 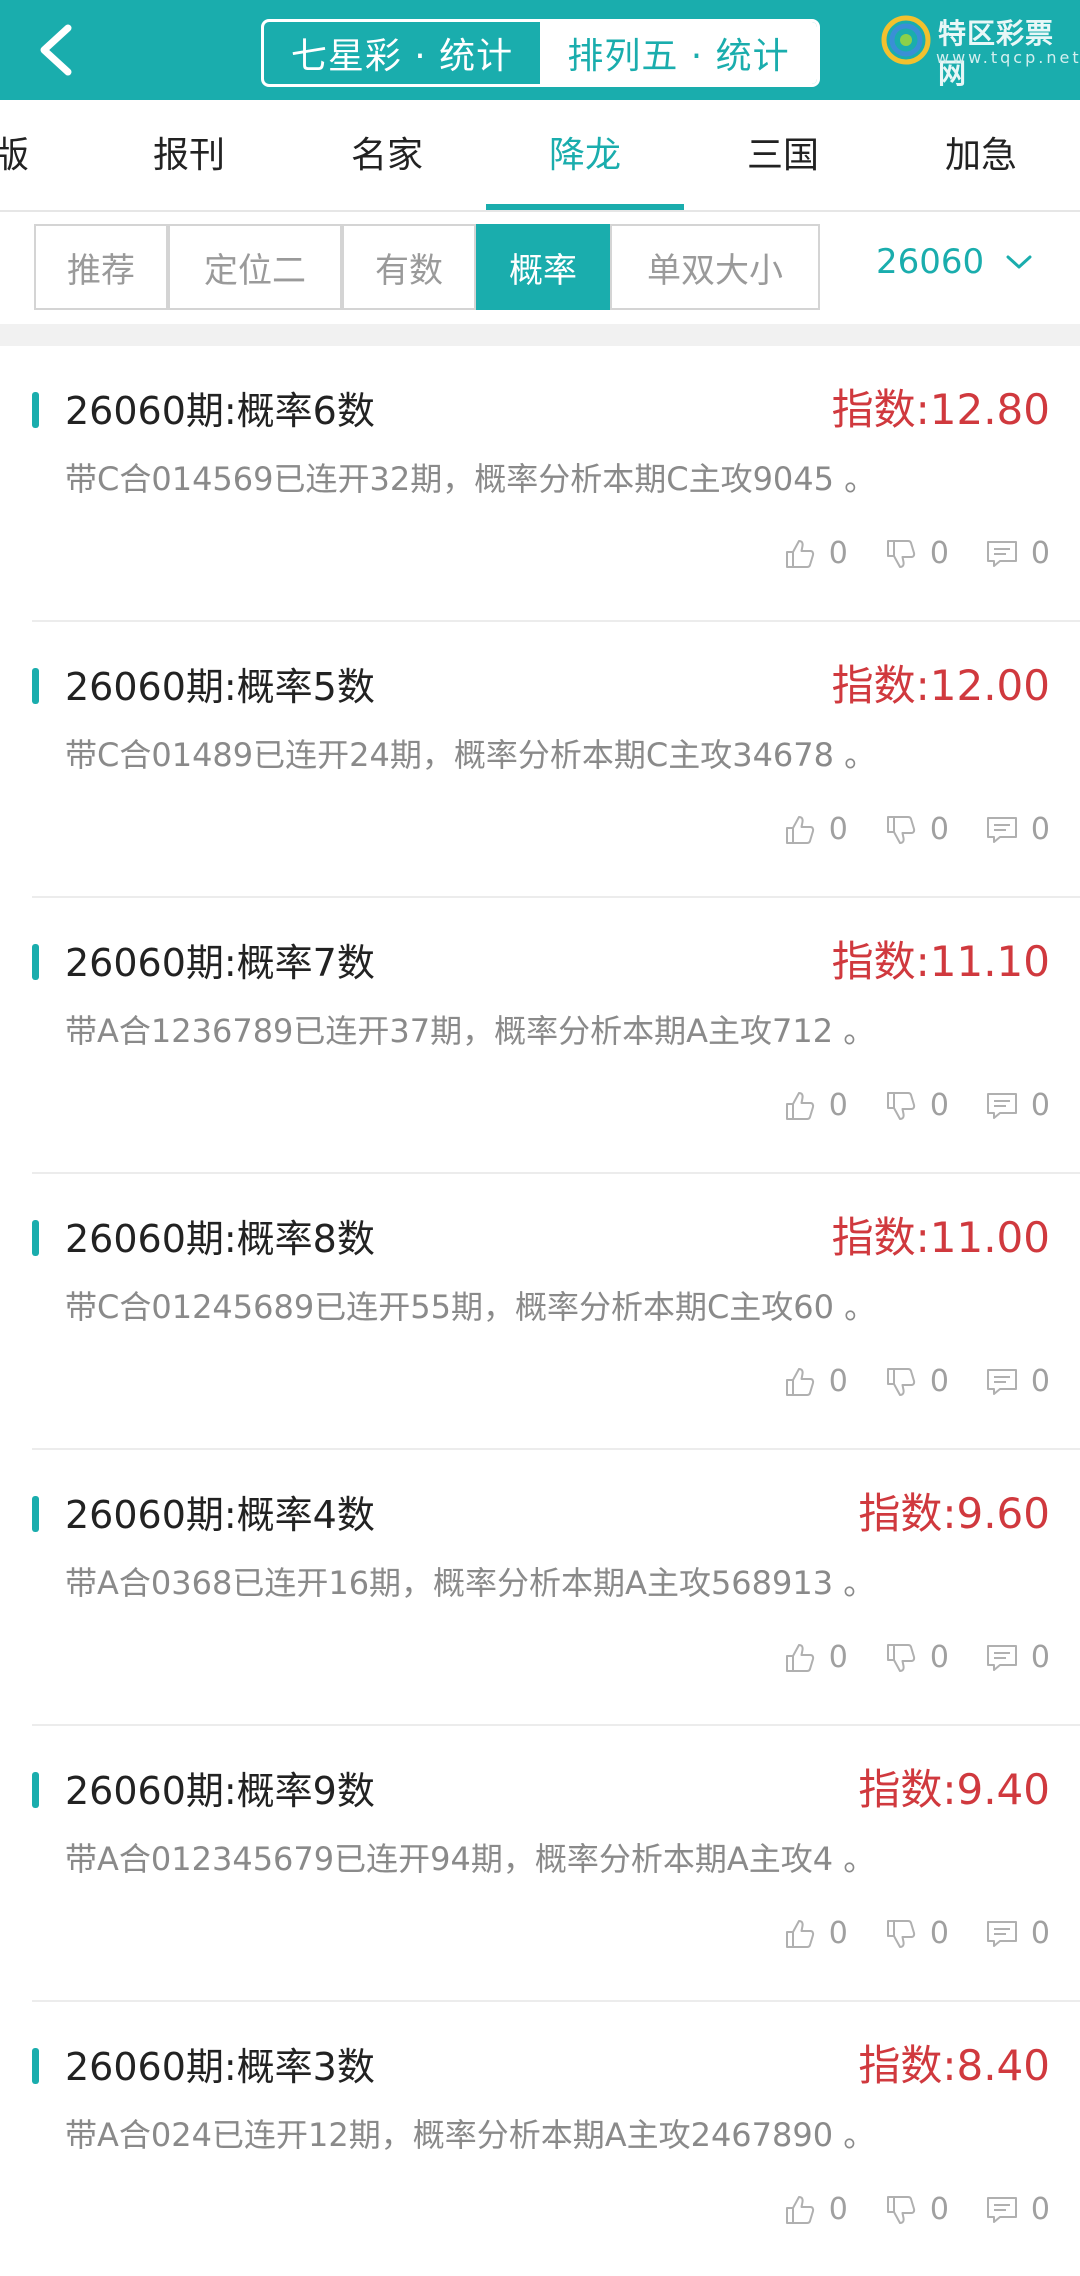 I want to click on lottery-segmented-control: 七星彩 · 统计 排列五 · 统计, so click(x=540, y=53).